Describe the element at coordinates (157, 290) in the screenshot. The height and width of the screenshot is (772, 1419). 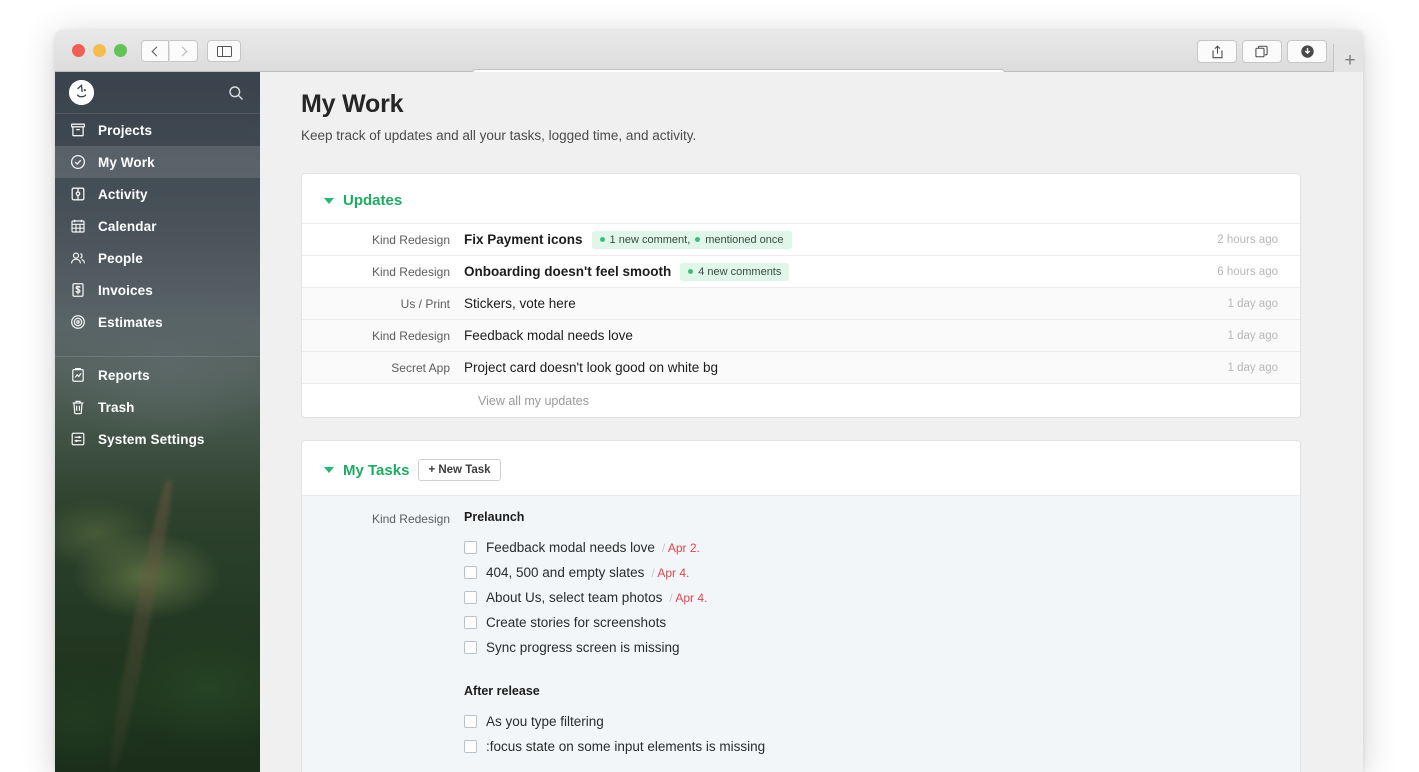
I see `sidebar-item-invoices: Invoices` at that location.